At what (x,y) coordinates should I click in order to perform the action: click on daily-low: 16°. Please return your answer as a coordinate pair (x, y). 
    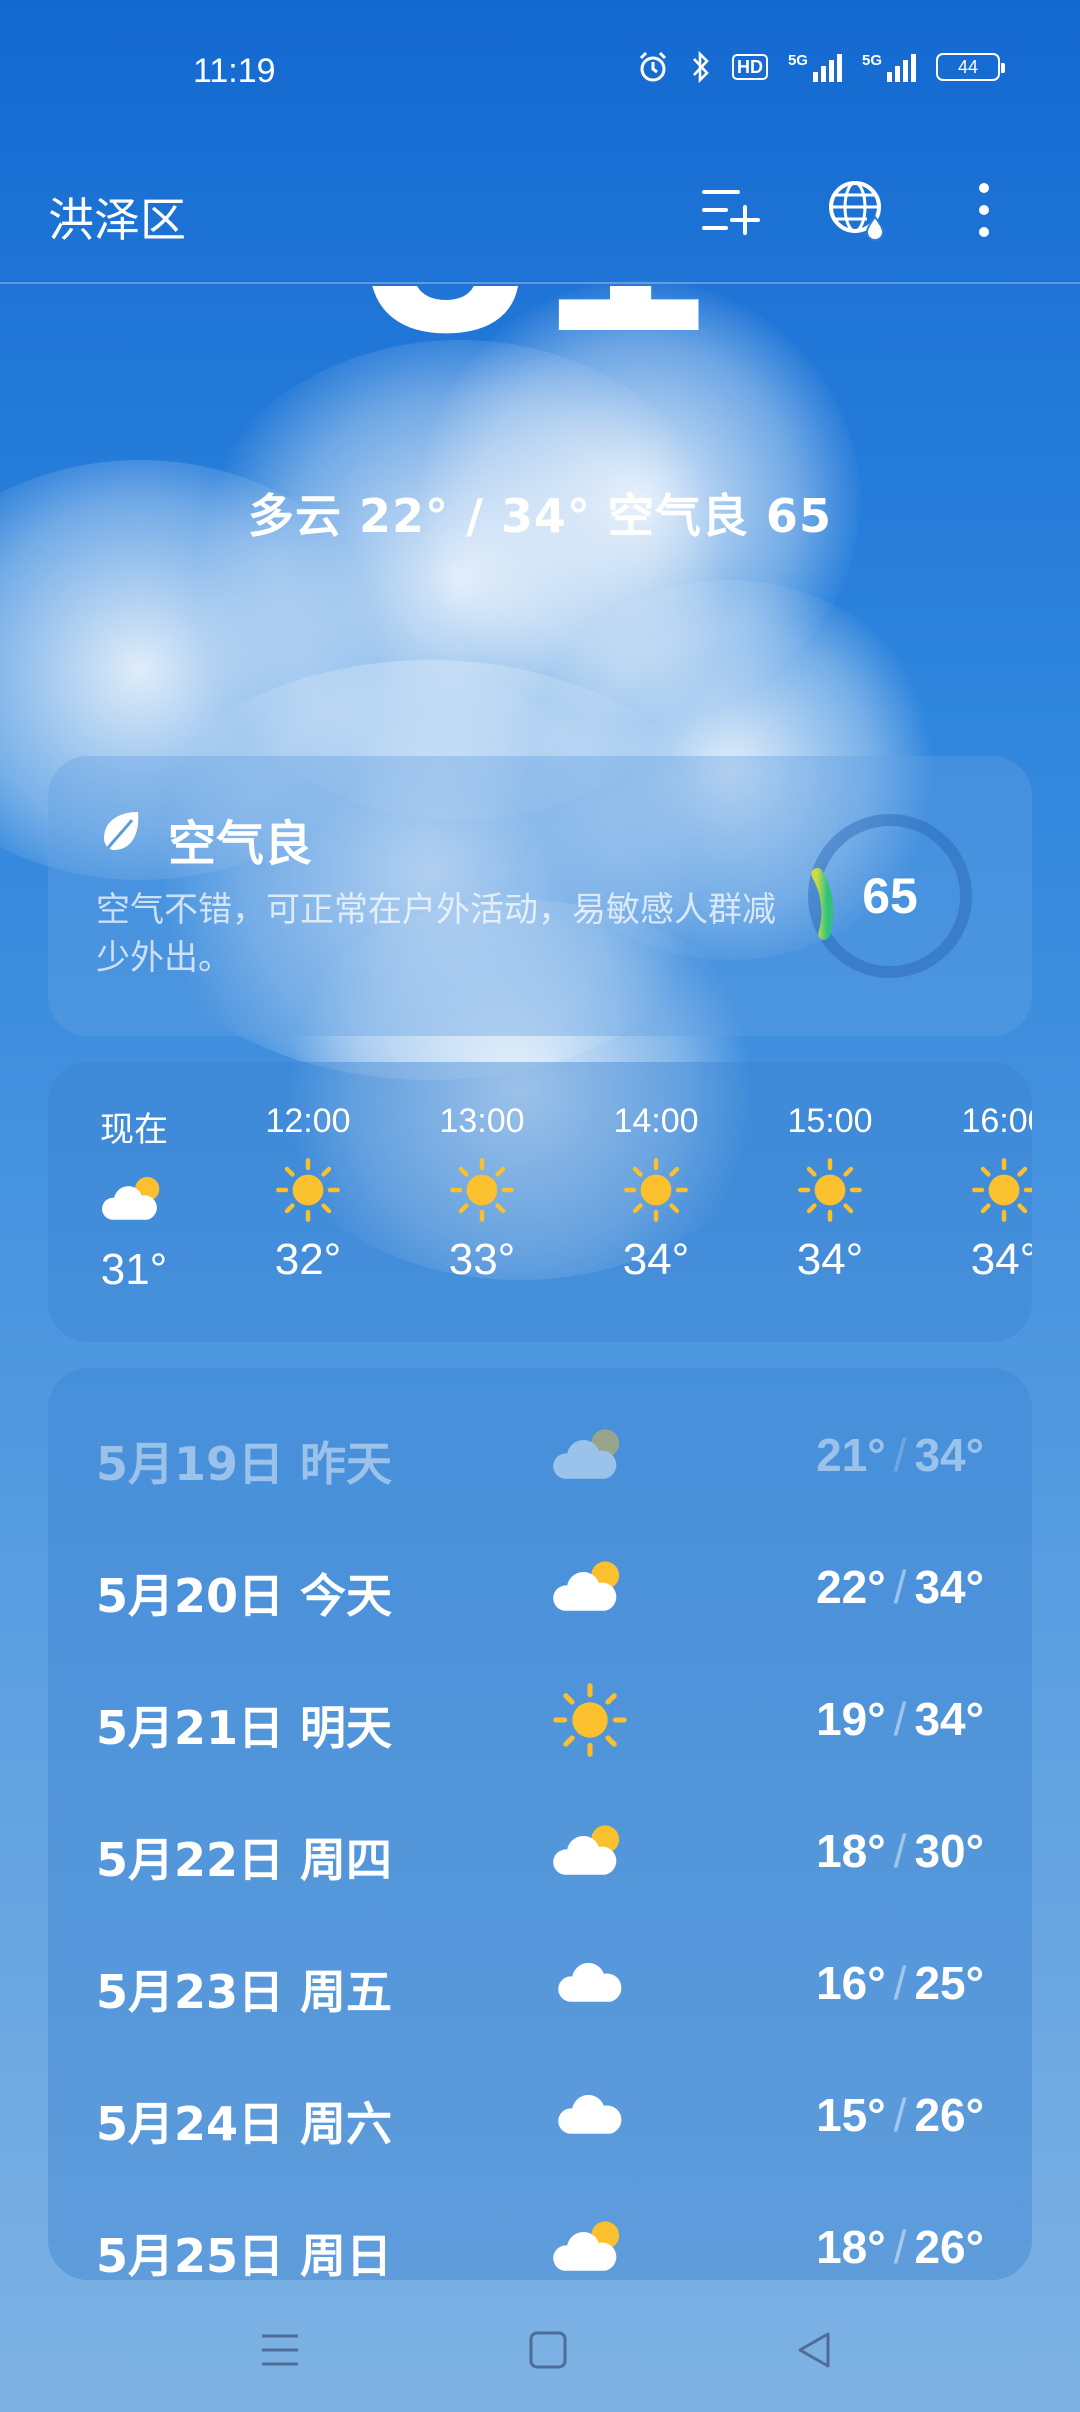
    Looking at the image, I should click on (851, 1983).